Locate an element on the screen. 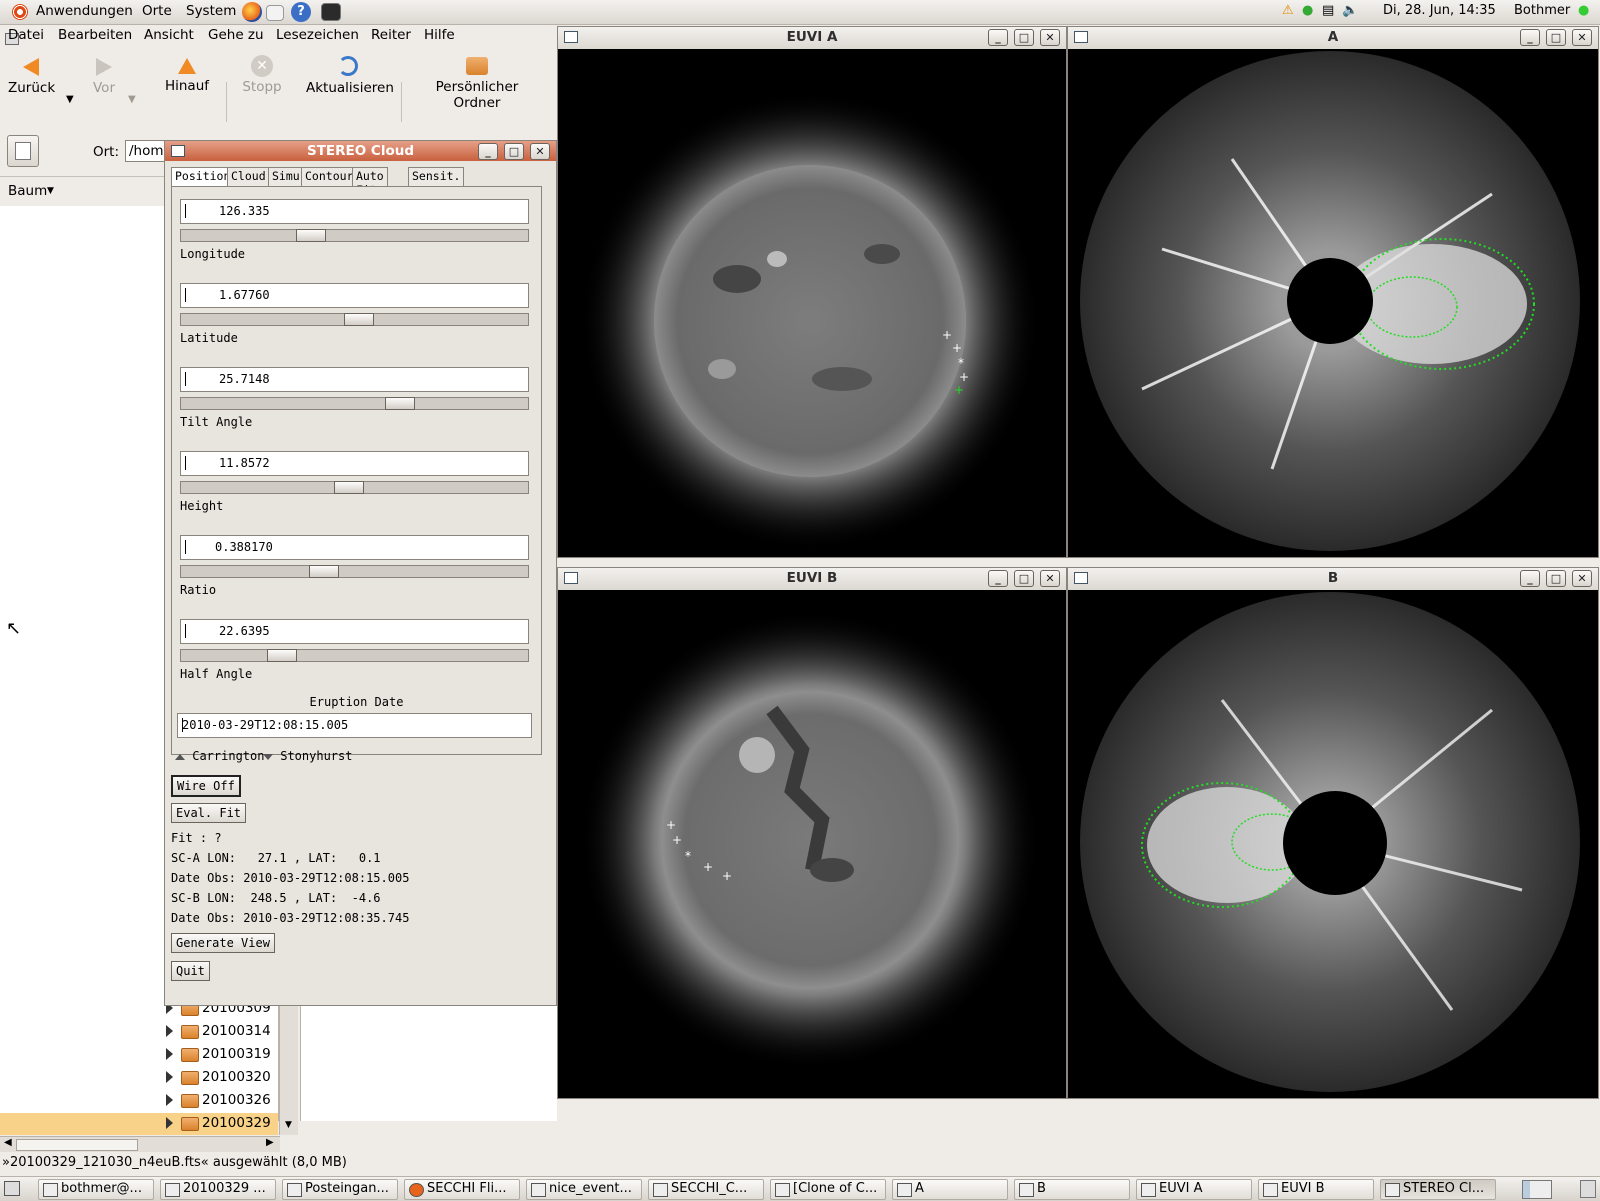 The height and width of the screenshot is (1201, 1600). ratio-slider is located at coordinates (354, 571).